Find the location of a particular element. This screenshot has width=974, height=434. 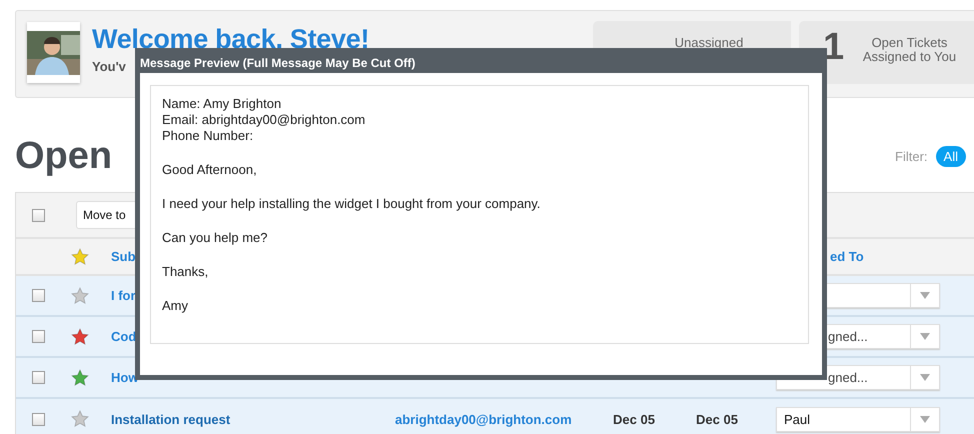

assignee-select: Paul is located at coordinates (858, 419).